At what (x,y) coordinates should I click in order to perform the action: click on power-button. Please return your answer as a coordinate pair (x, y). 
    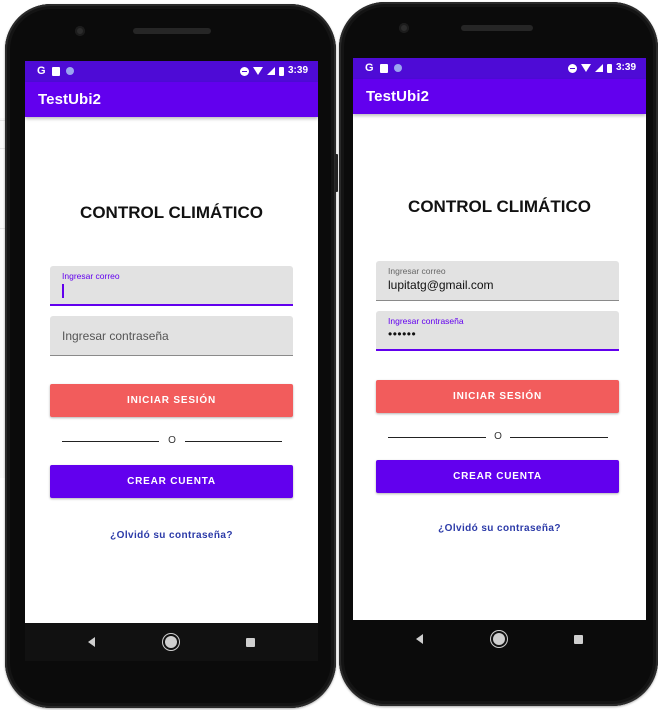
    Looking at the image, I should click on (336, 173).